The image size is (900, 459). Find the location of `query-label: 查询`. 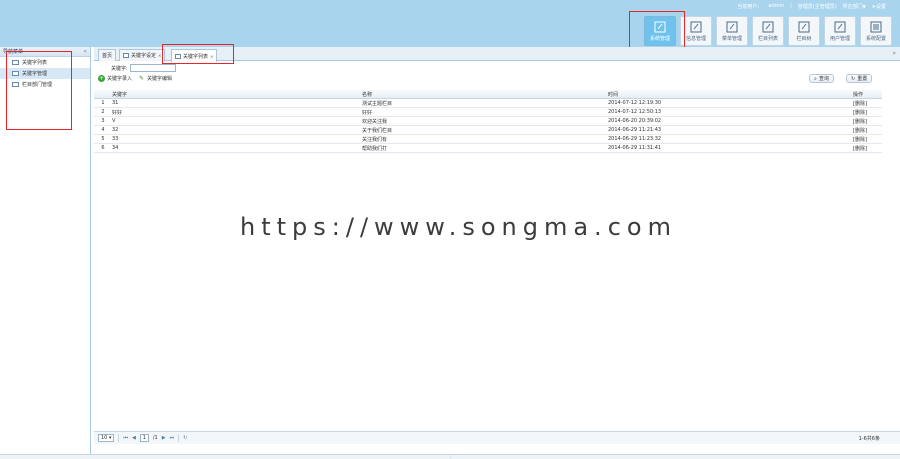

query-label: 查询 is located at coordinates (823, 79).